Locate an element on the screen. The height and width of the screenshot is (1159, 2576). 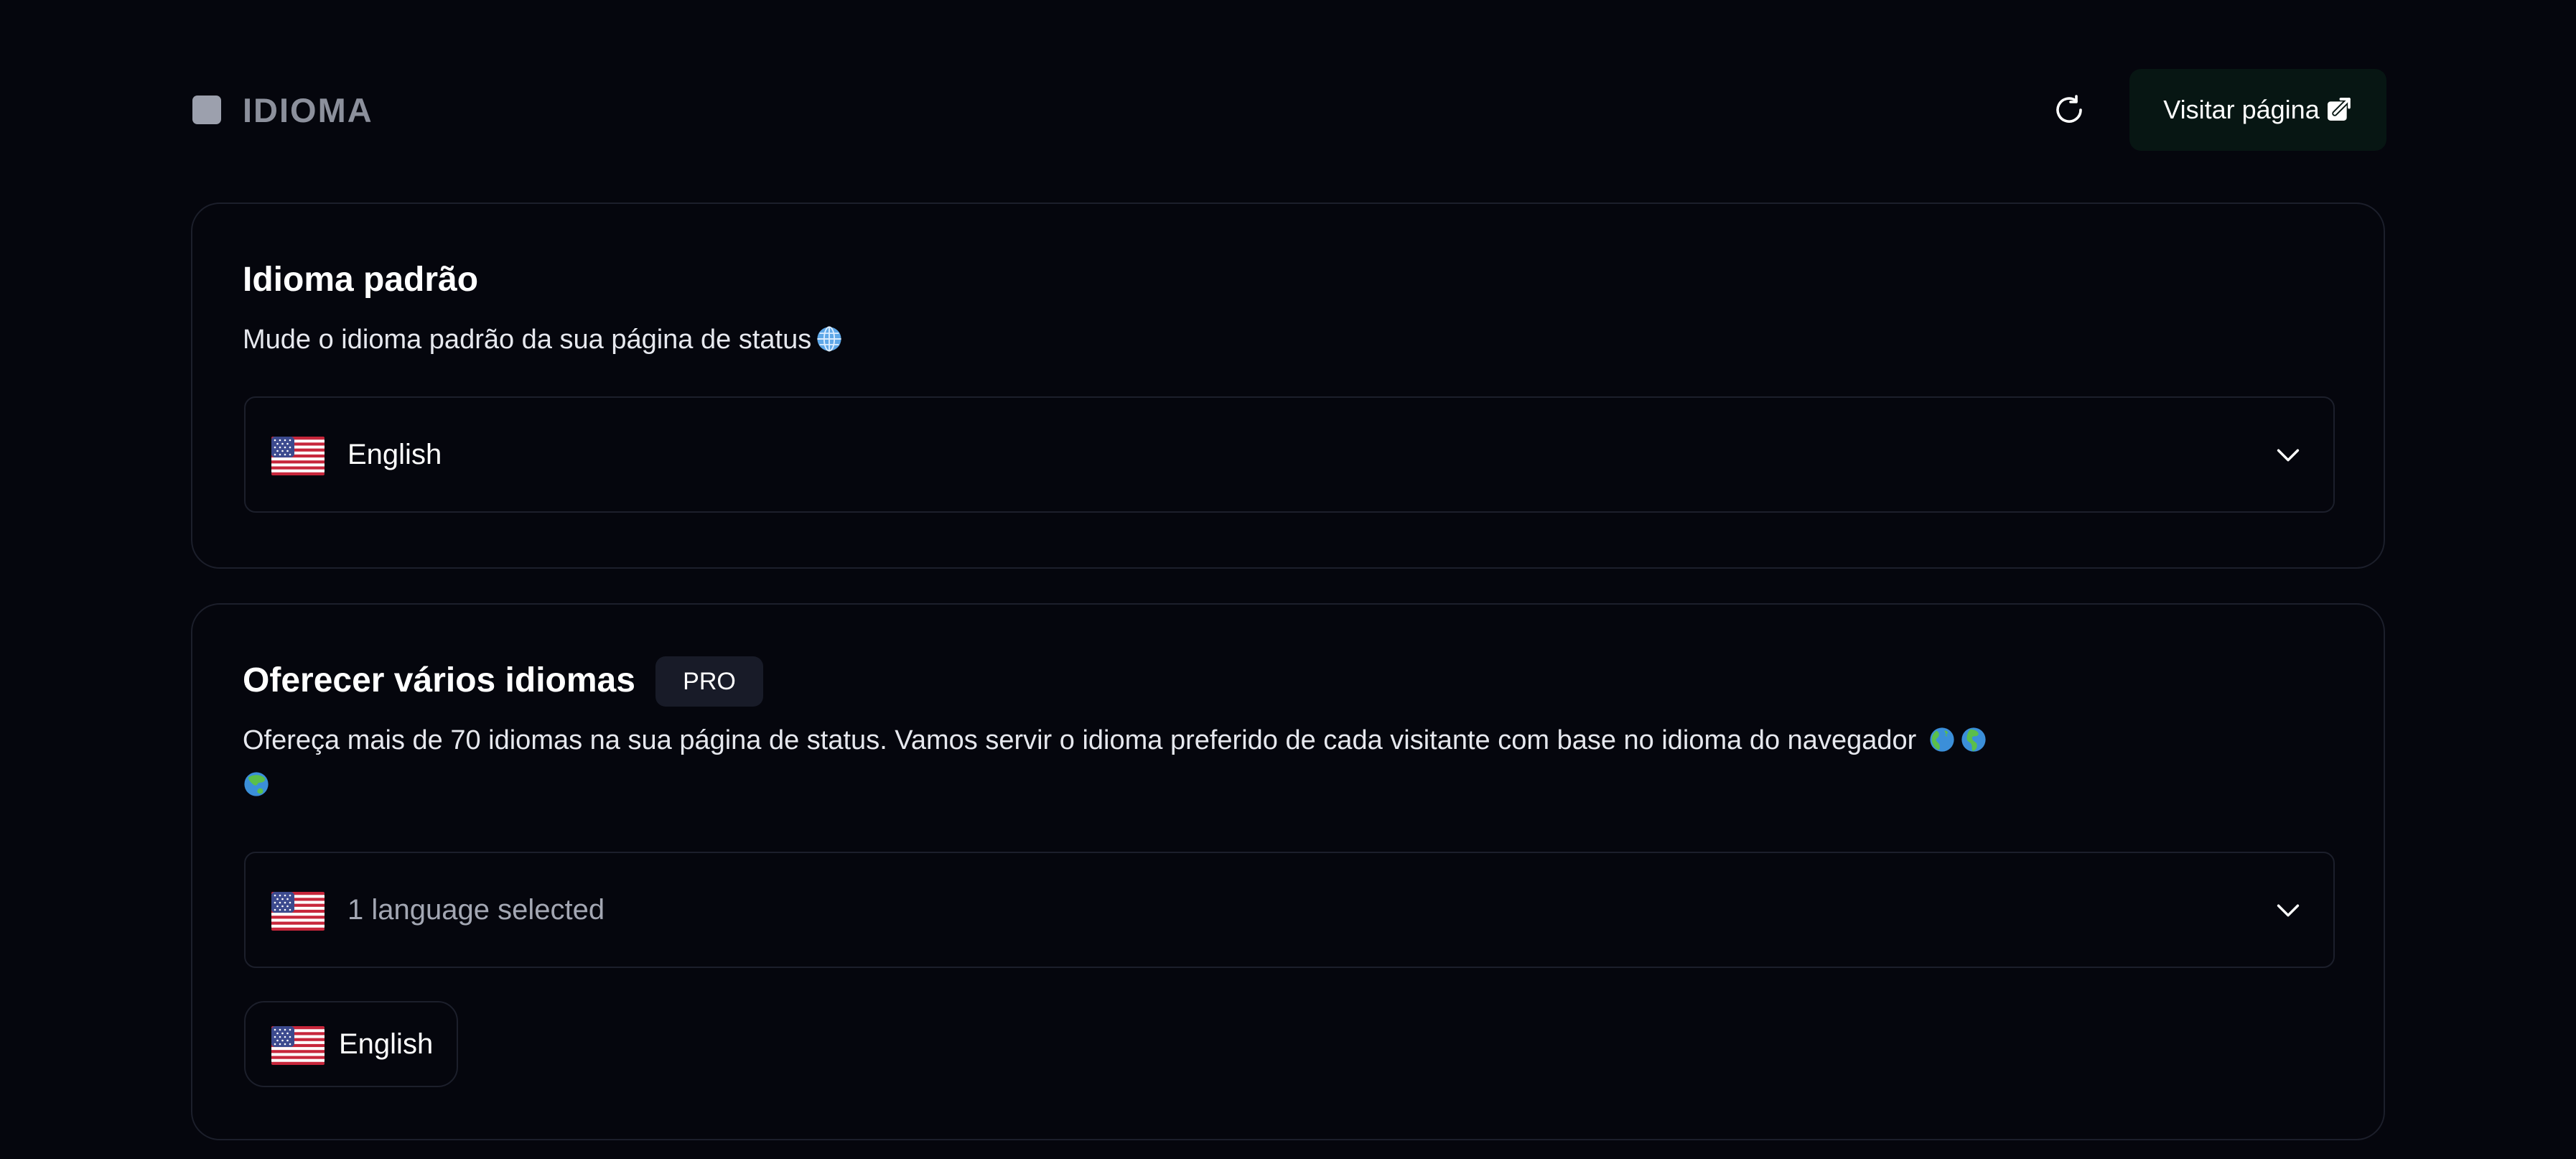
selected-language-label: English is located at coordinates (386, 1044).